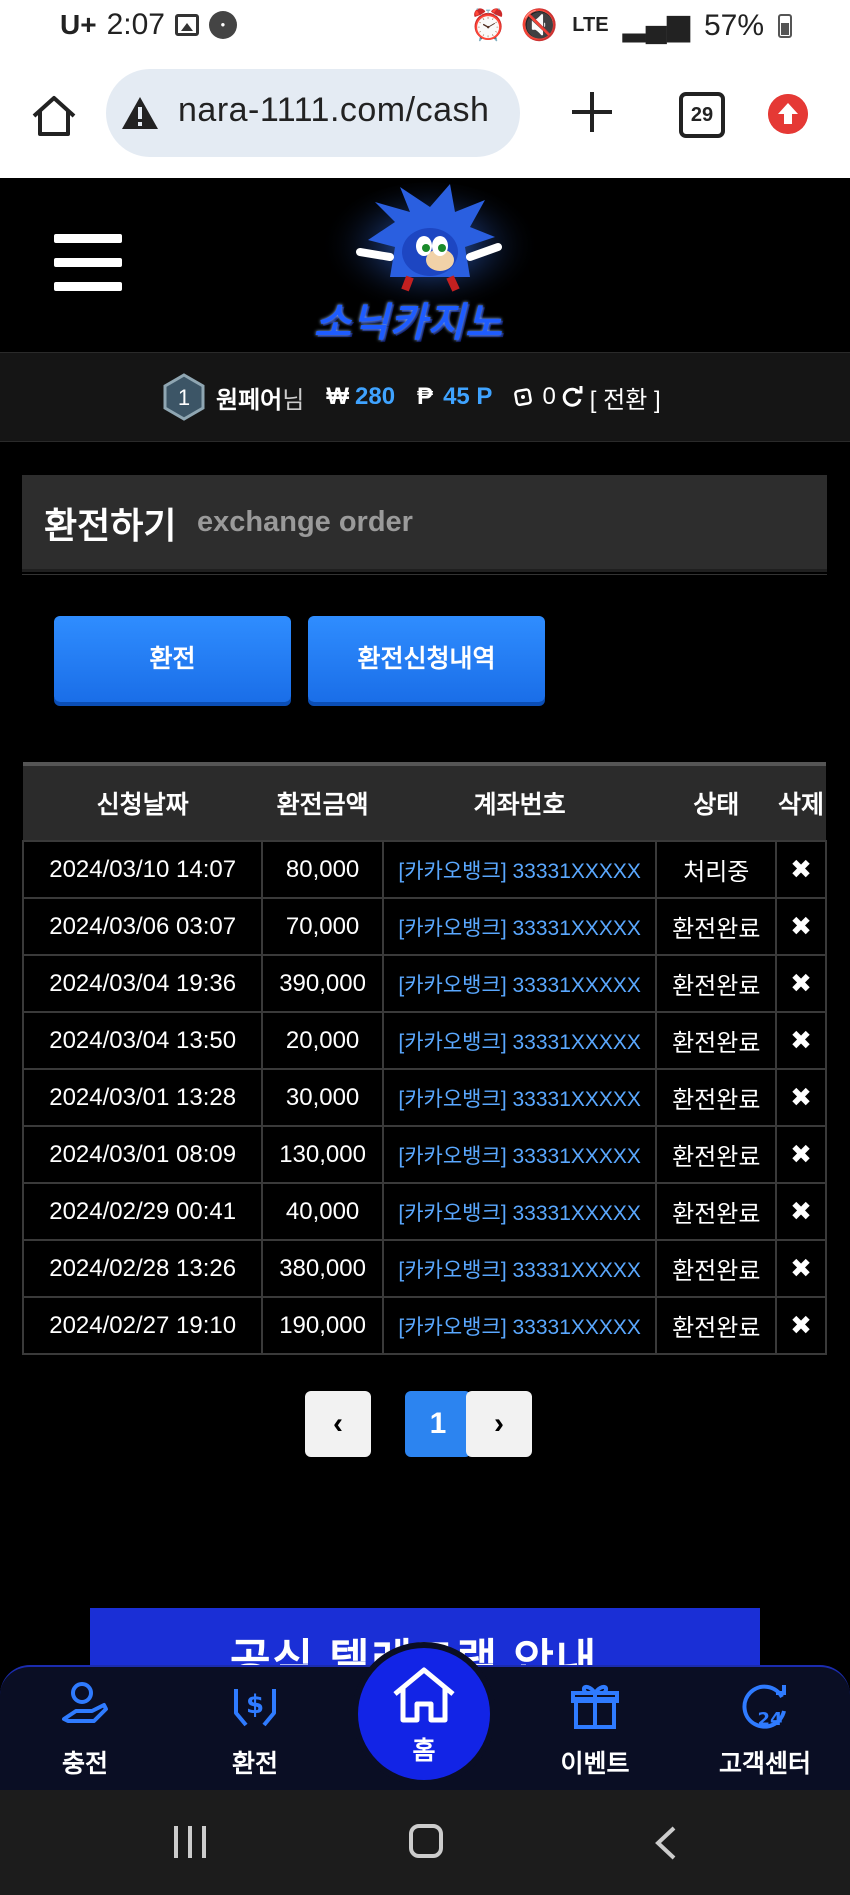  What do you see at coordinates (322, 926) in the screenshot?
I see `cell-amount: 70,000` at bounding box center [322, 926].